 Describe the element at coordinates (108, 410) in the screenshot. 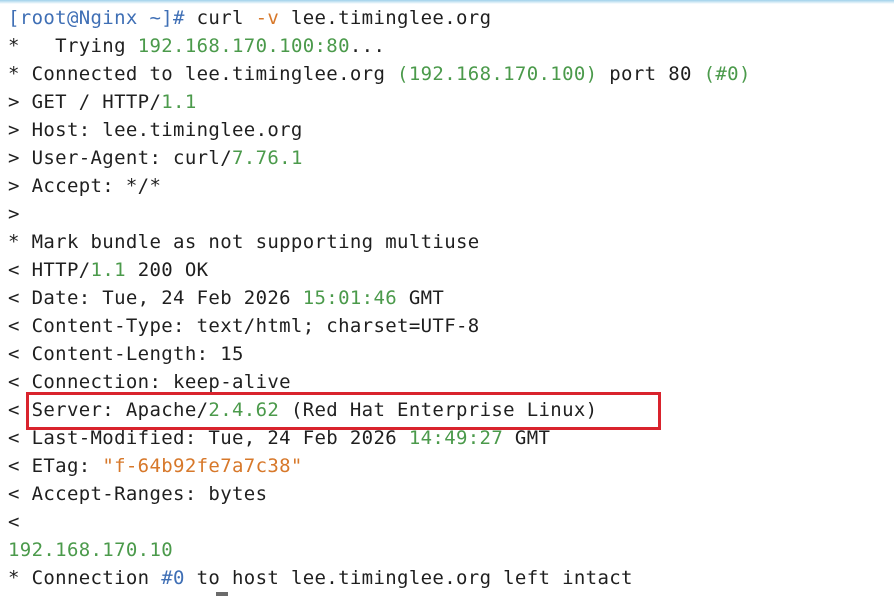

I see `line-segment: < Server: Apache/` at that location.